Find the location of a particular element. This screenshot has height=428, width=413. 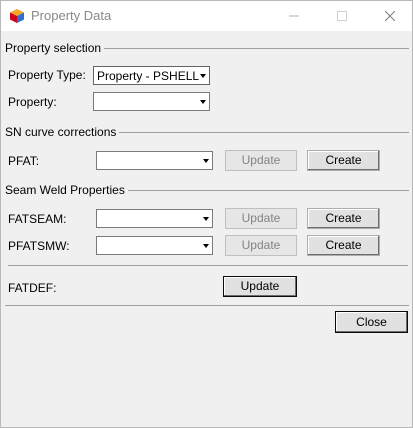

app-logo-icon is located at coordinates (17, 16).